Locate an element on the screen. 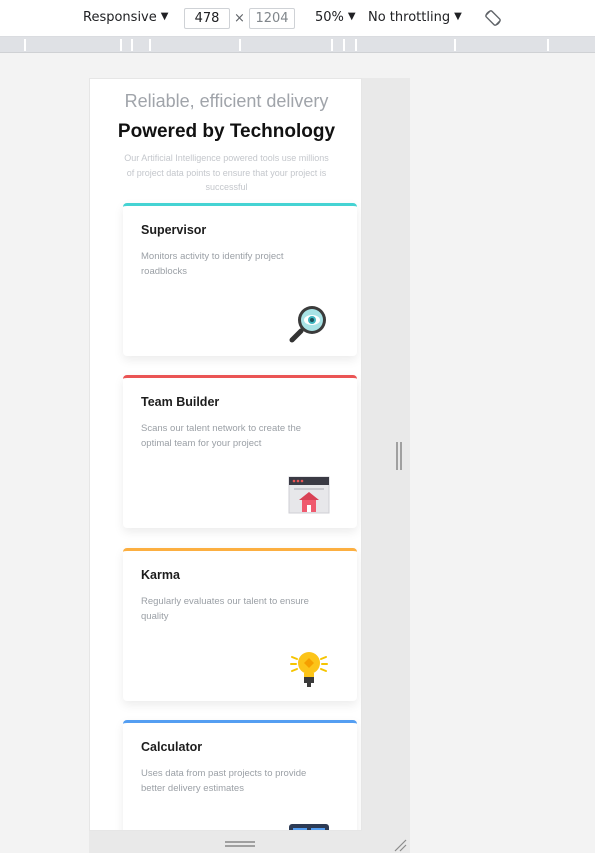 The width and height of the screenshot is (595, 853). viewport-resize-handle-right is located at coordinates (386, 454).